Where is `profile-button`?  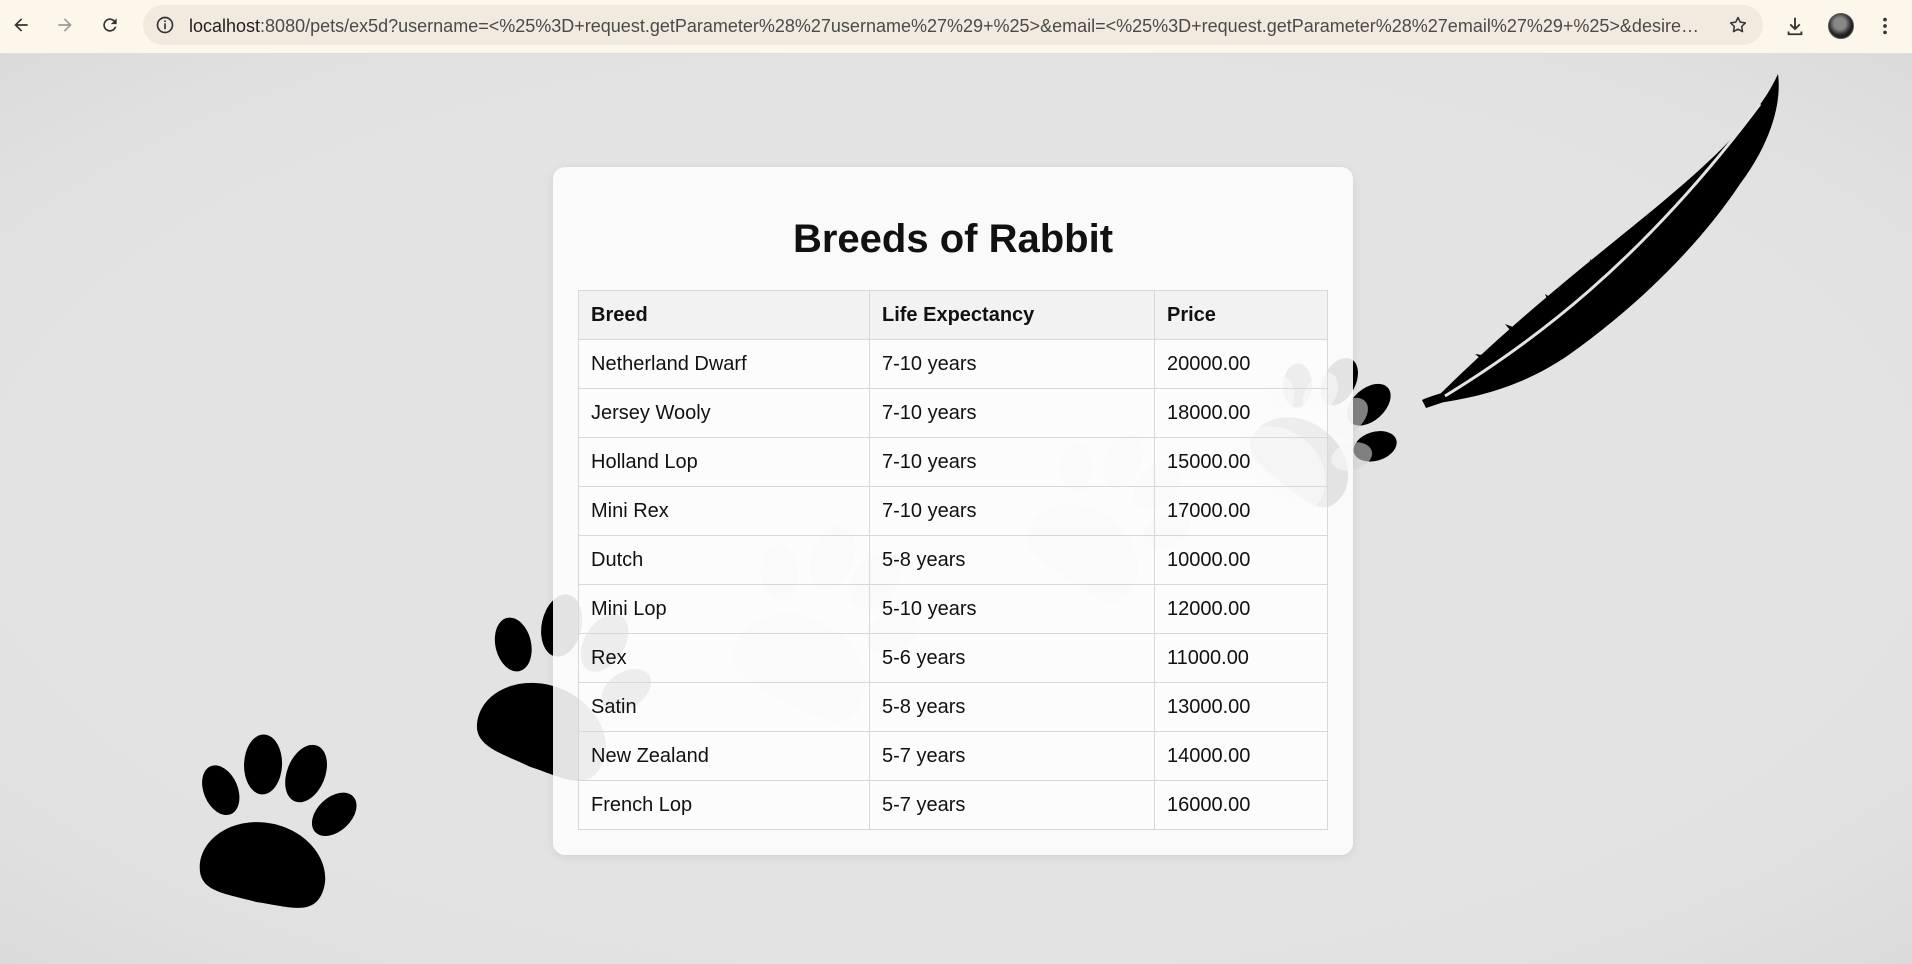 profile-button is located at coordinates (1841, 26).